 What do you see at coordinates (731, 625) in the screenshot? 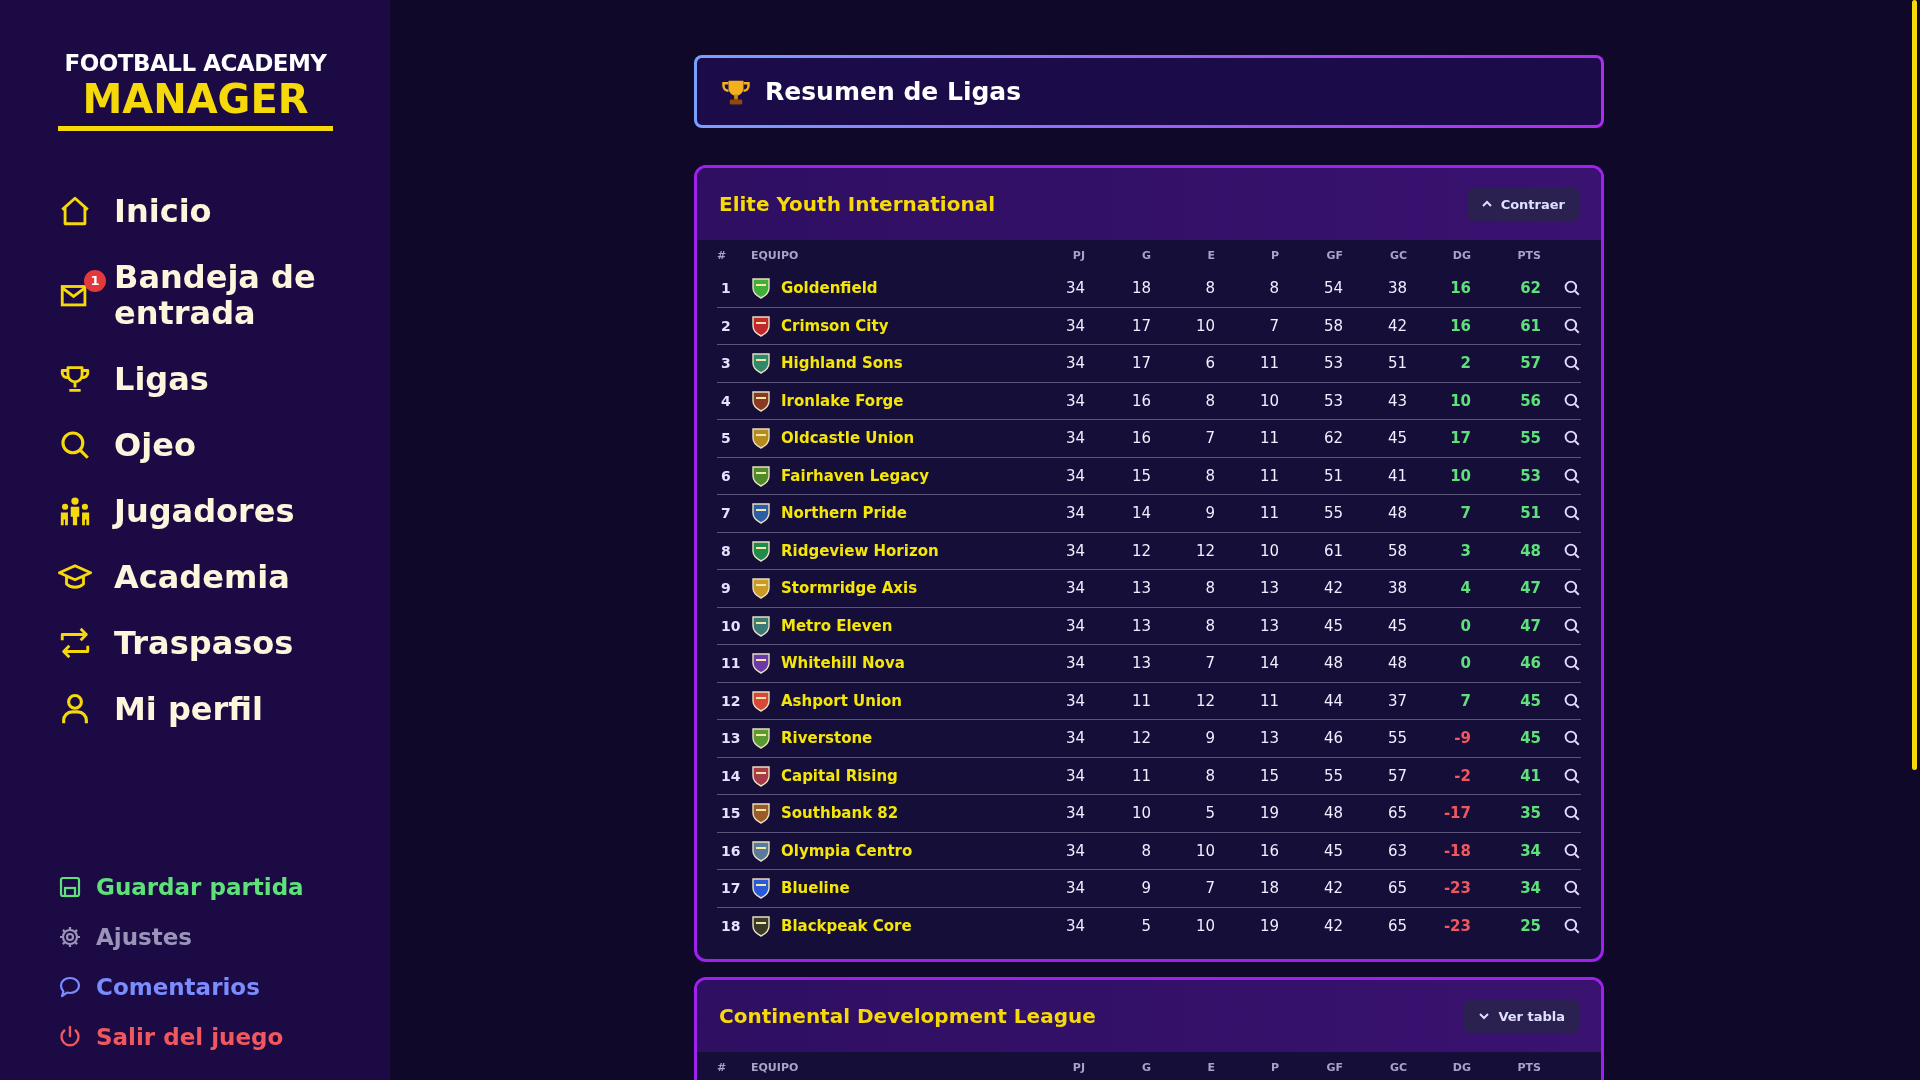
I see `position-cell-text: 10` at bounding box center [731, 625].